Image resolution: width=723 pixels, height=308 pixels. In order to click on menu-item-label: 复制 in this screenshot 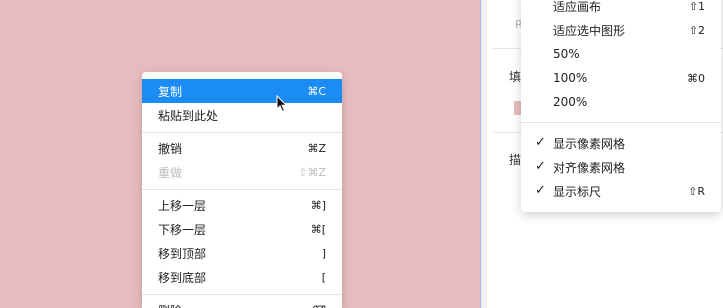, I will do `click(170, 91)`.